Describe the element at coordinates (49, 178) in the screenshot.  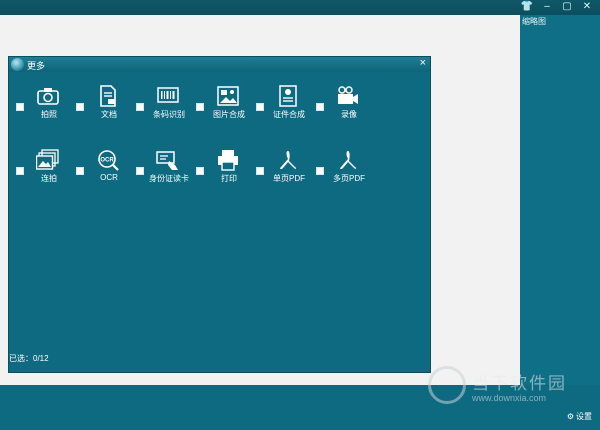
I see `tool-label: 连拍` at that location.